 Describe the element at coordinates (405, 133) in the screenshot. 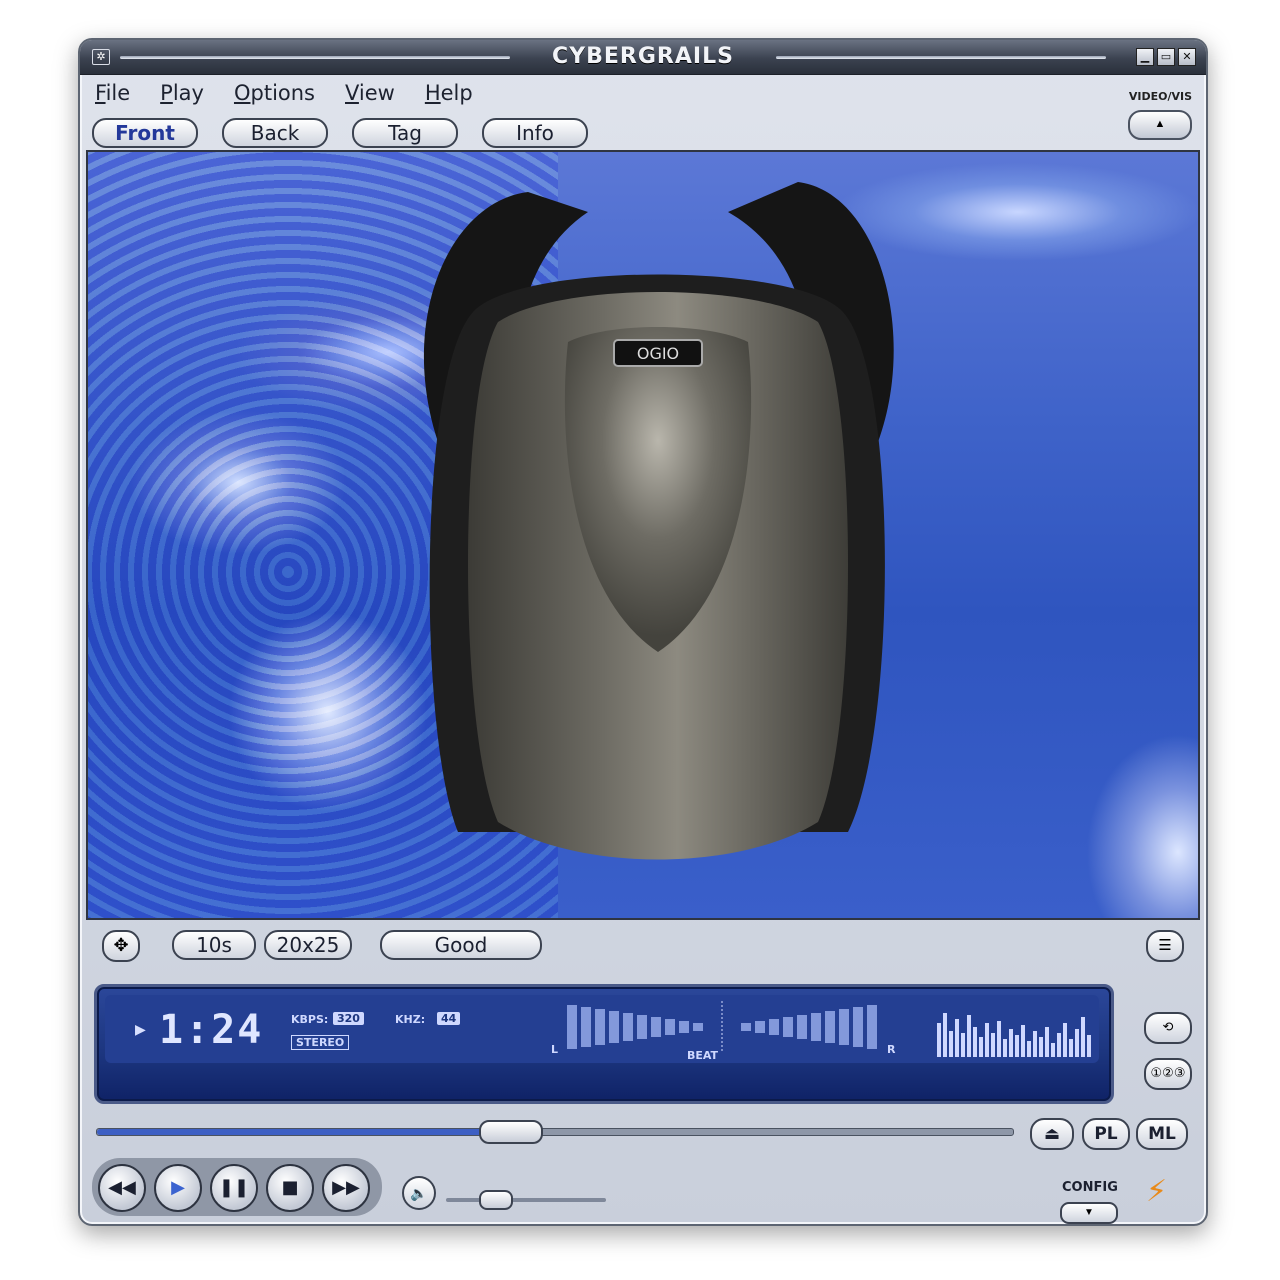

I see `tab-tag: Tag` at that location.